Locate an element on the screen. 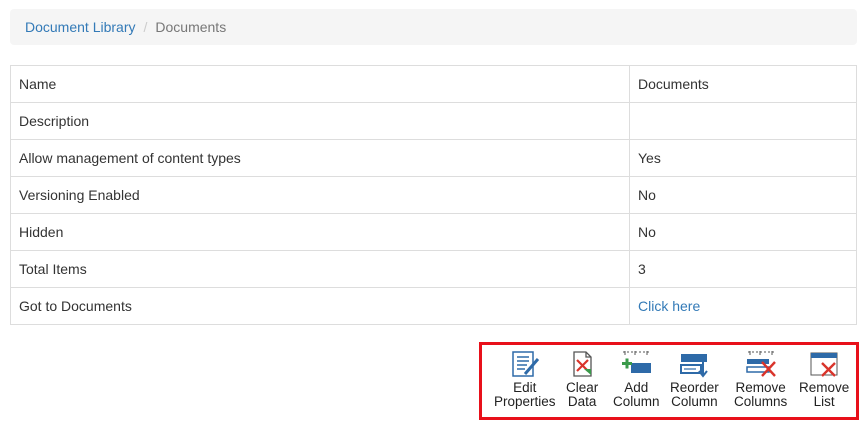 This screenshot has height=429, width=868. reorder-column-icon is located at coordinates (694, 366).